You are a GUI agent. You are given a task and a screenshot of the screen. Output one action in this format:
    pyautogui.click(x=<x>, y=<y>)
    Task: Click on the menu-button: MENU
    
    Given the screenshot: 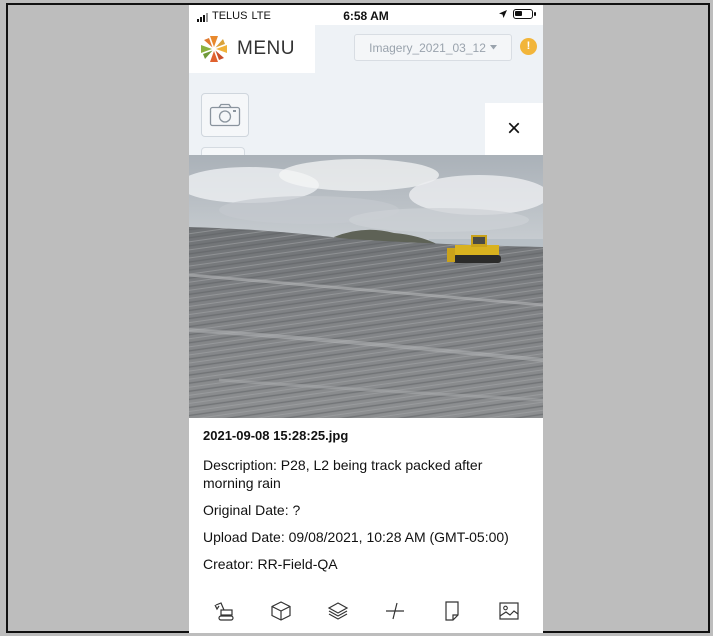 What is the action you would take?
    pyautogui.click(x=252, y=49)
    